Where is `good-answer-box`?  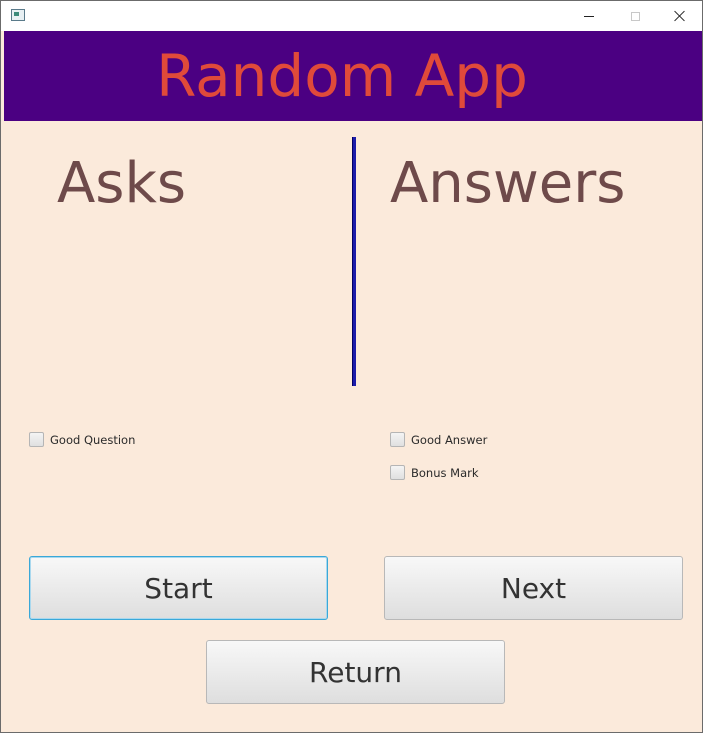
good-answer-box is located at coordinates (397, 439).